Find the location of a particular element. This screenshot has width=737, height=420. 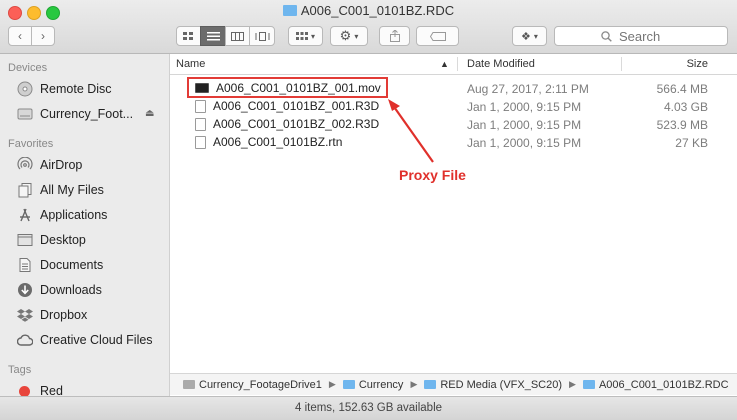

sidebar-item-airdrop: AirDrop is located at coordinates (49, 165).